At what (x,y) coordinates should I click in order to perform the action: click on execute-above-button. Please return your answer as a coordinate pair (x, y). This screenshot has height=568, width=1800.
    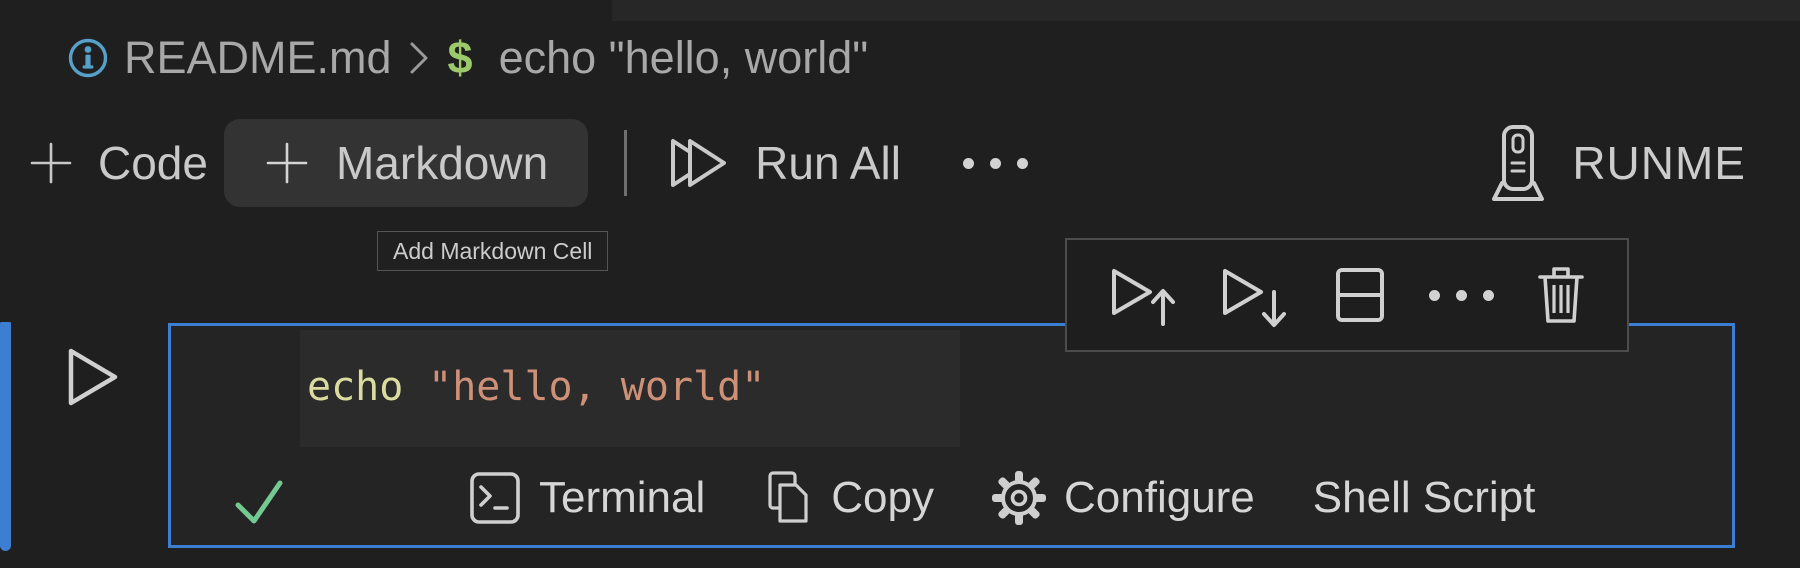
    Looking at the image, I should click on (1143, 295).